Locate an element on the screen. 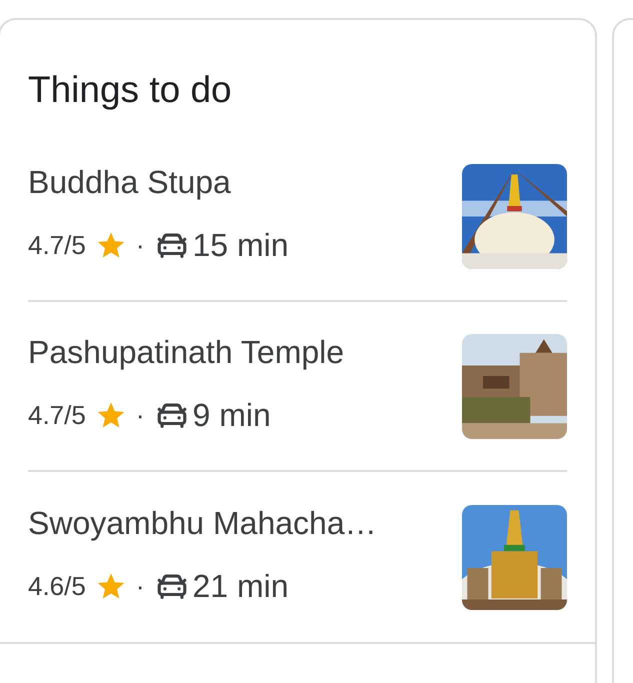 The image size is (633, 683). place-name: Pashupatinath Temple is located at coordinates (186, 352).